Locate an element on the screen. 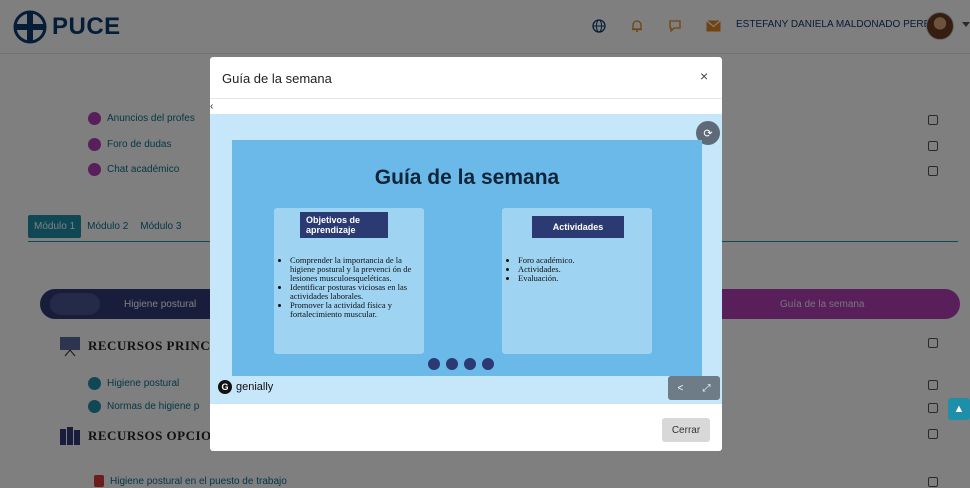 This screenshot has height=488, width=970. card-tag: Actividades is located at coordinates (578, 227).